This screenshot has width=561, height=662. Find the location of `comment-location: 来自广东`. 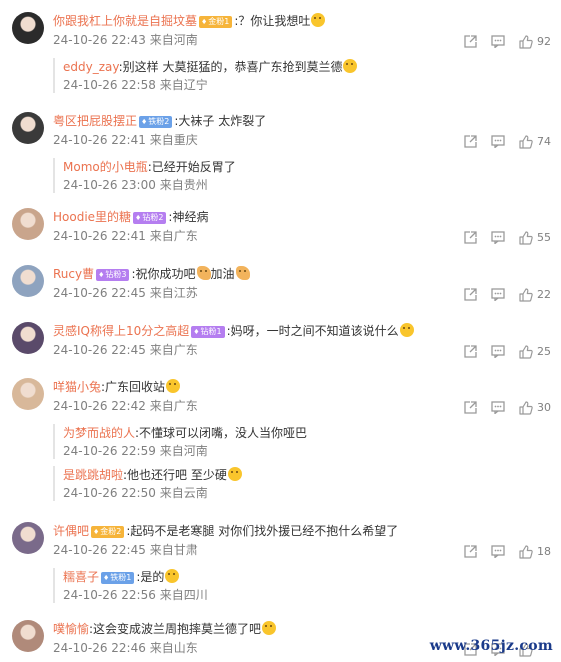

comment-location: 来自广东 is located at coordinates (173, 236).